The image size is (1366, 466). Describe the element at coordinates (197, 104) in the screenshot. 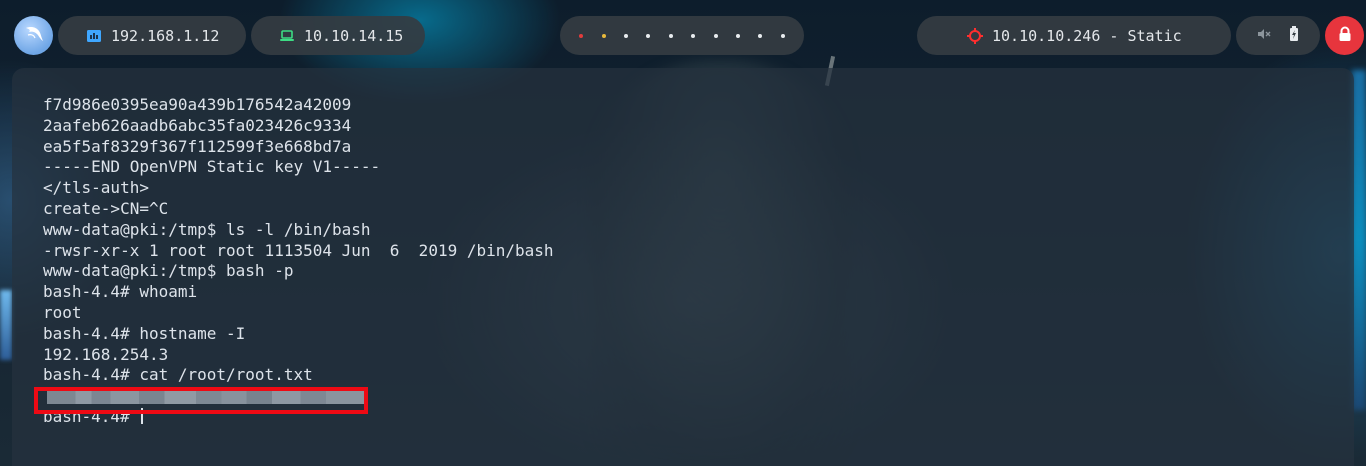

I see `terminal-line: f7d986e0395ea90a439b176542a42009` at that location.